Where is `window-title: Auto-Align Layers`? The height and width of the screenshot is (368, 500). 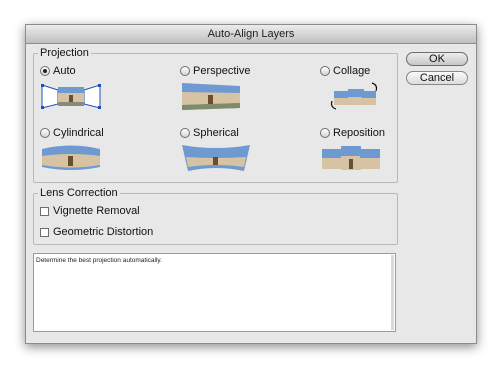 window-title: Auto-Align Layers is located at coordinates (251, 34).